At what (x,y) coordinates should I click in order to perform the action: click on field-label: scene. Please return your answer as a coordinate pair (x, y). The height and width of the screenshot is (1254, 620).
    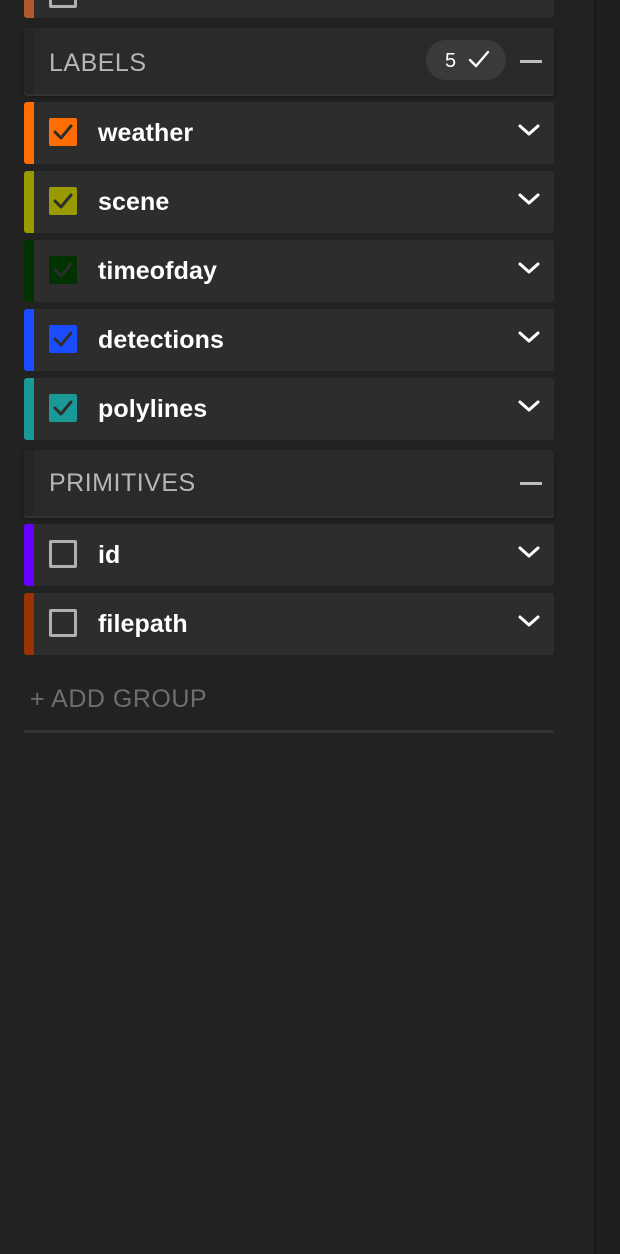
    Looking at the image, I should click on (134, 202).